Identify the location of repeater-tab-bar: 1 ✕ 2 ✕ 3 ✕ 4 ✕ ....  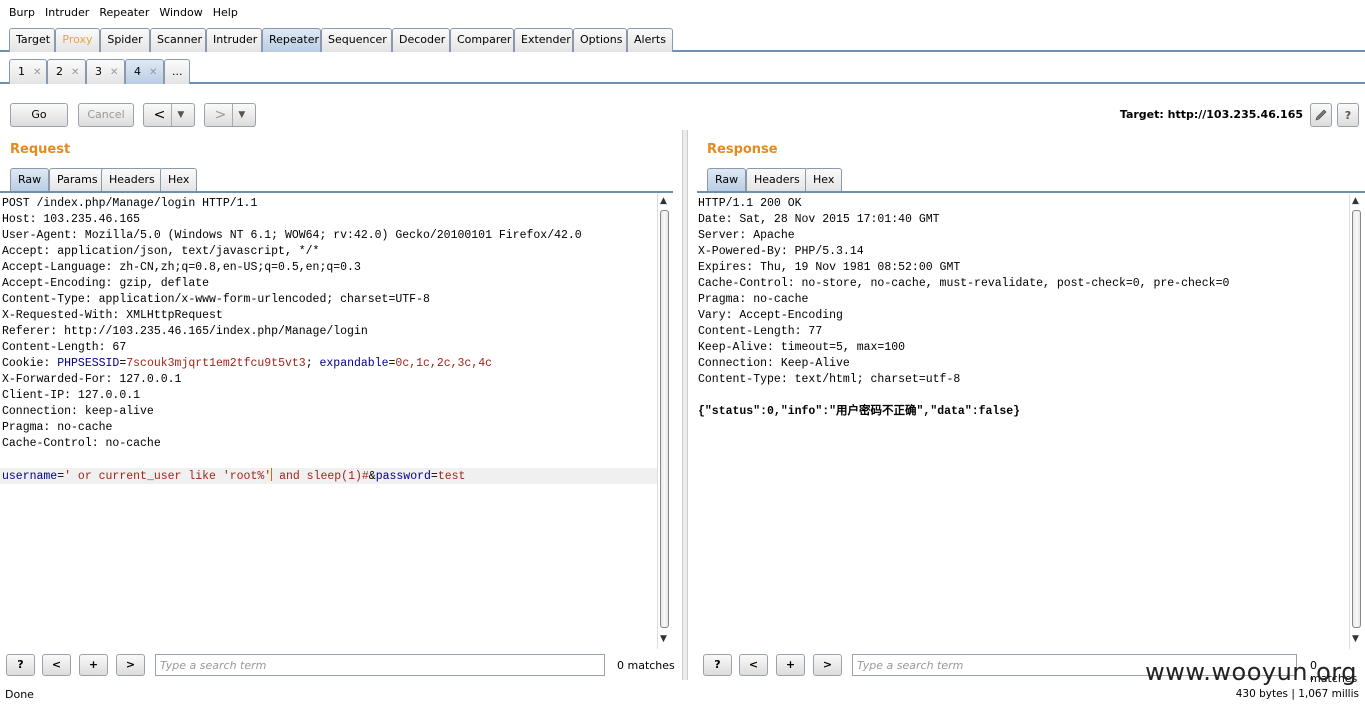
(682, 70).